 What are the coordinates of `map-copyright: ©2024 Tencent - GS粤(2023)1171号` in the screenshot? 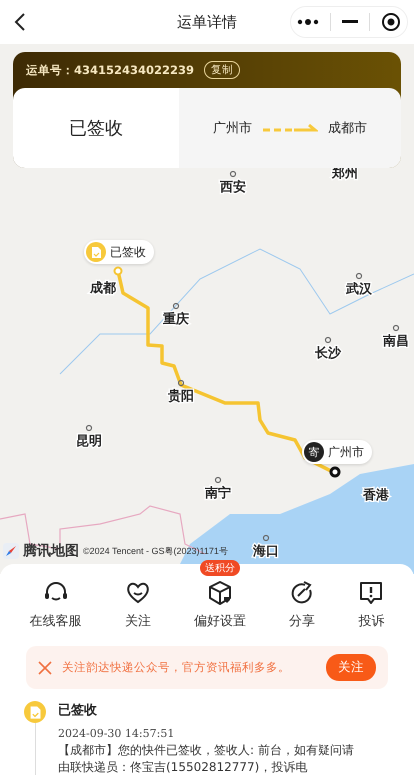 It's located at (155, 551).